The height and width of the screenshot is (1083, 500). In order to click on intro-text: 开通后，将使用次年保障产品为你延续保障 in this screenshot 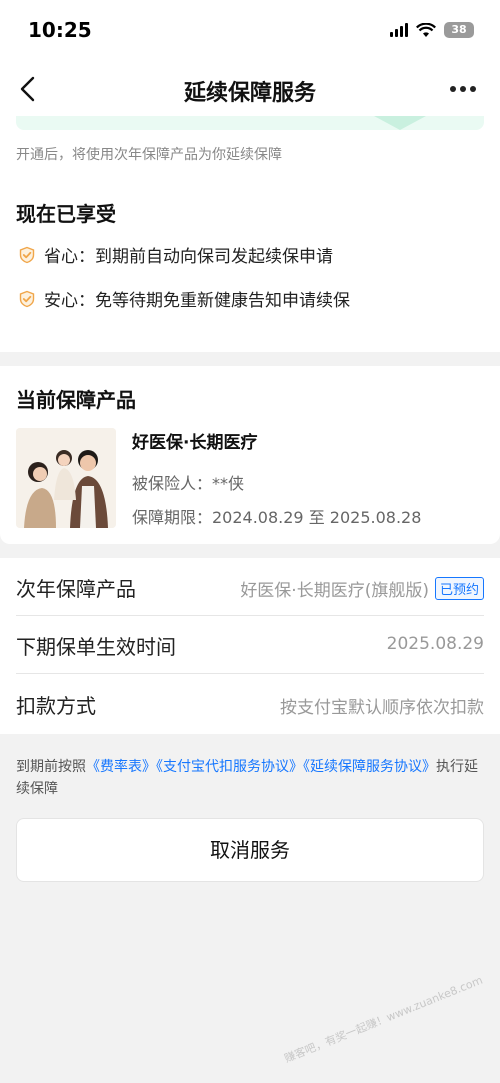, I will do `click(149, 155)`.